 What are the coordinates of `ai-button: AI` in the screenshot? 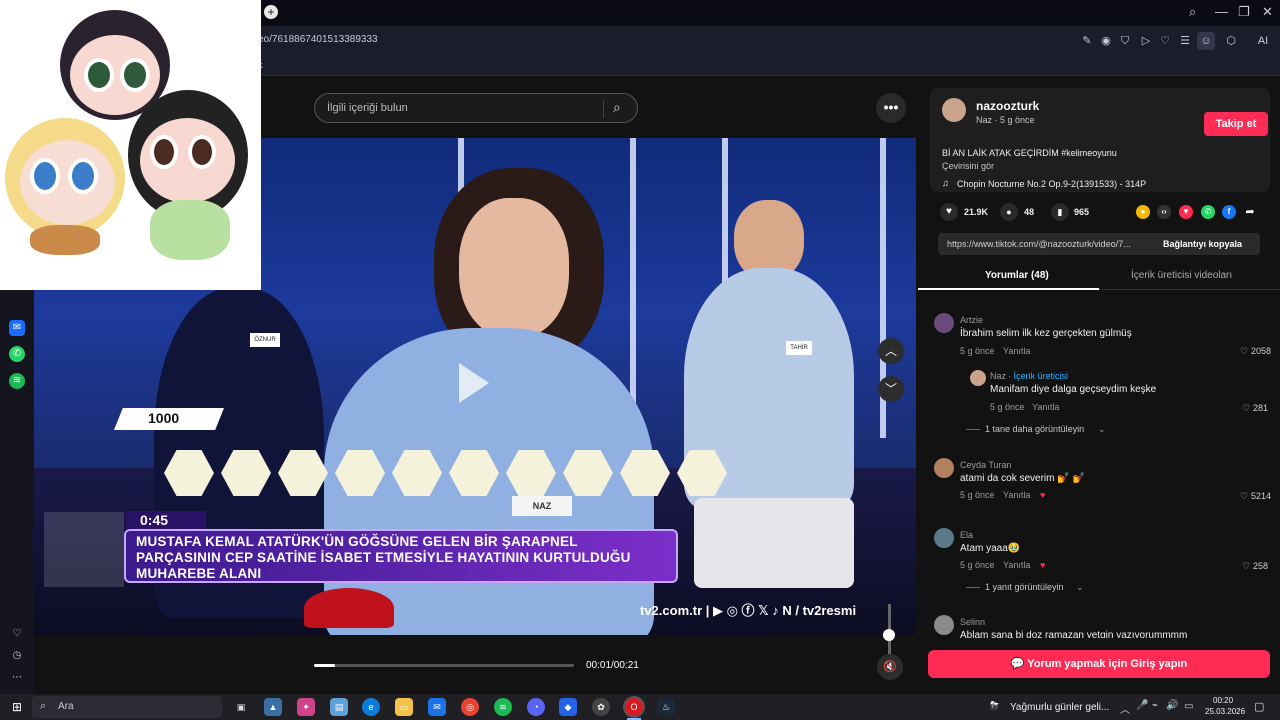 It's located at (1263, 41).